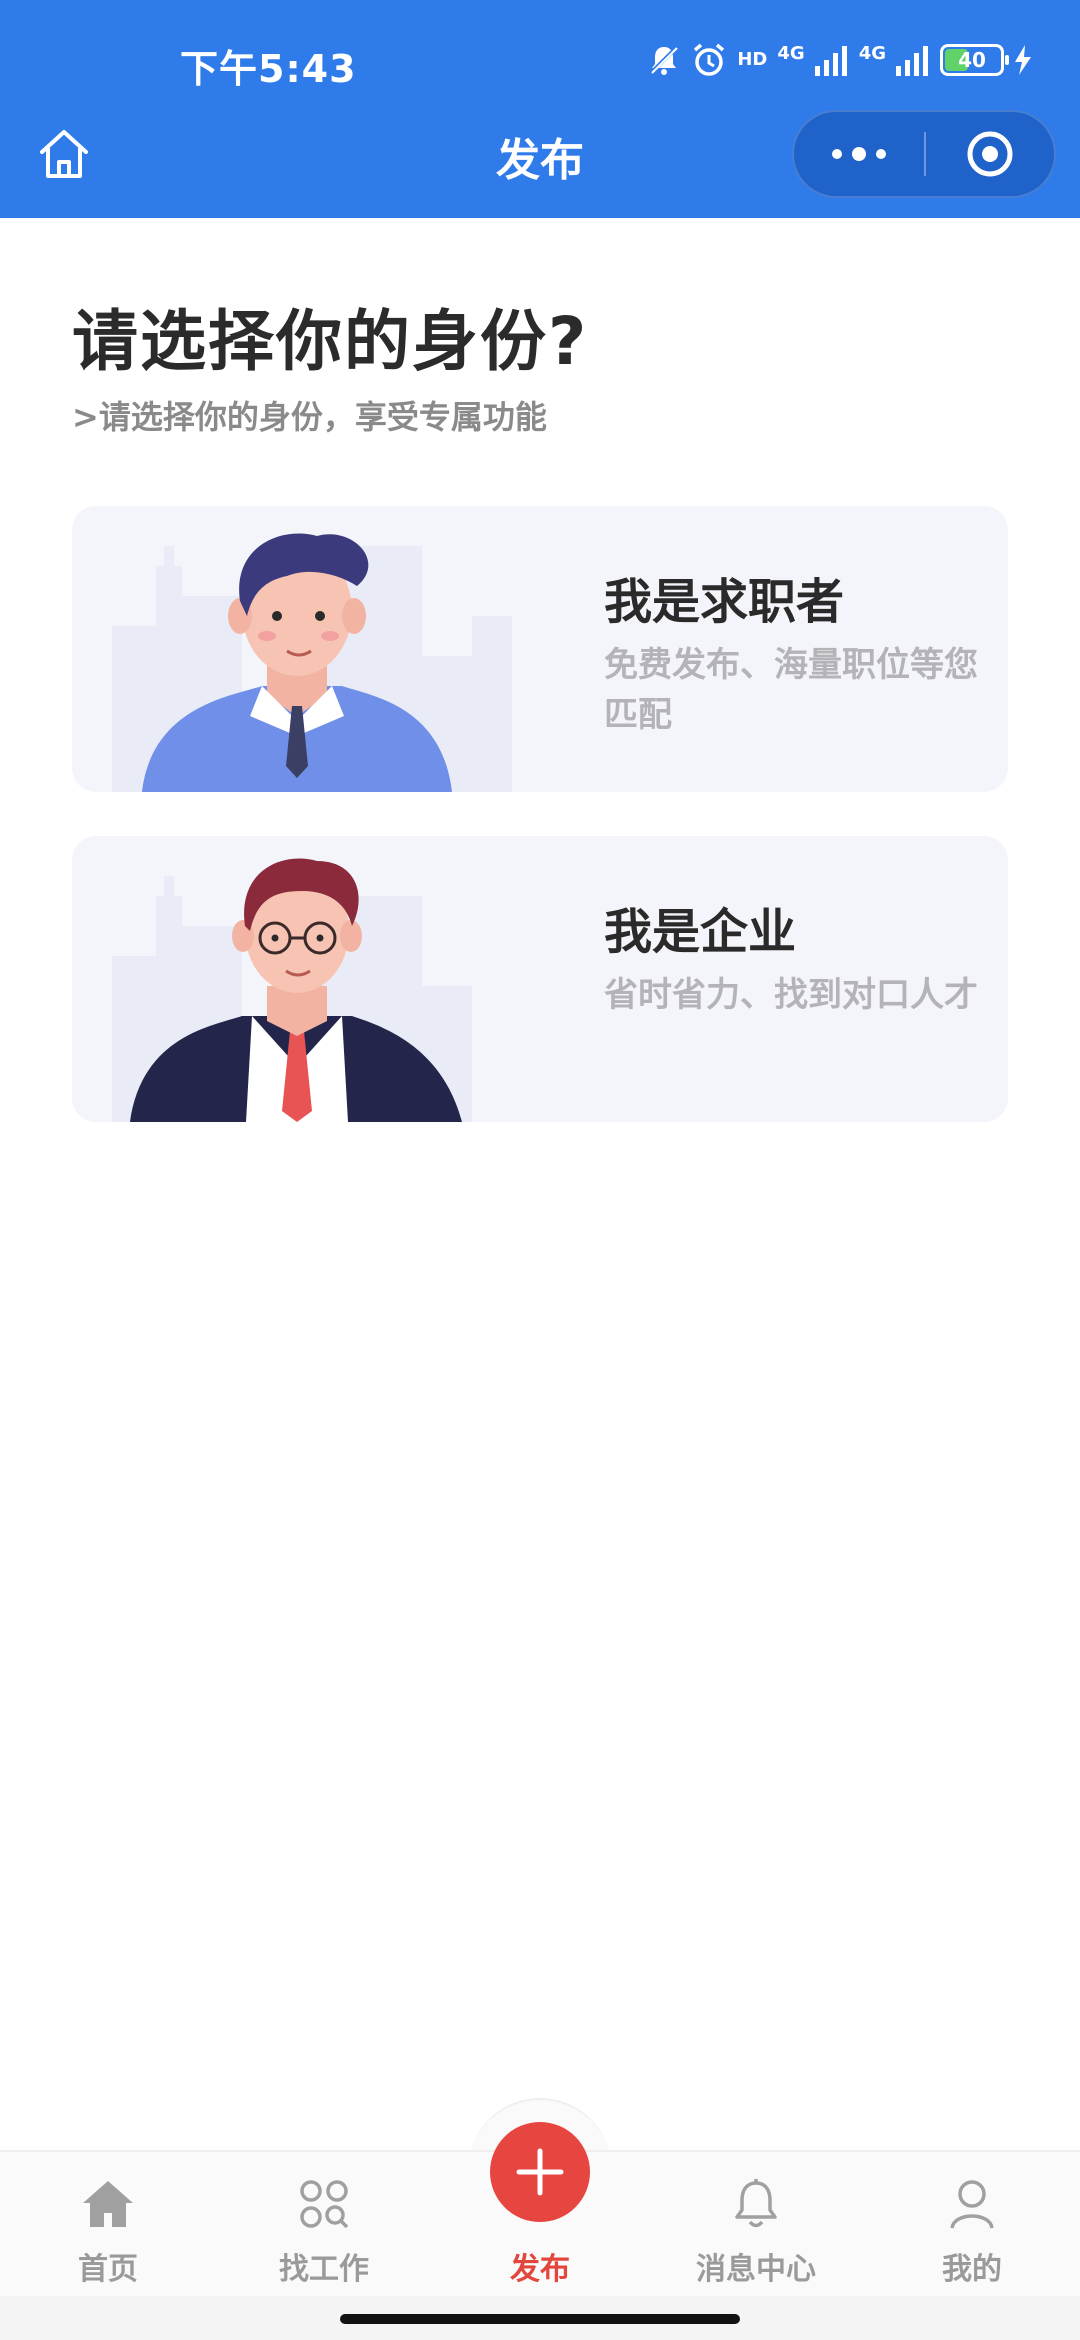 The height and width of the screenshot is (2340, 1080). I want to click on tab-home-label: 首页, so click(108, 2269).